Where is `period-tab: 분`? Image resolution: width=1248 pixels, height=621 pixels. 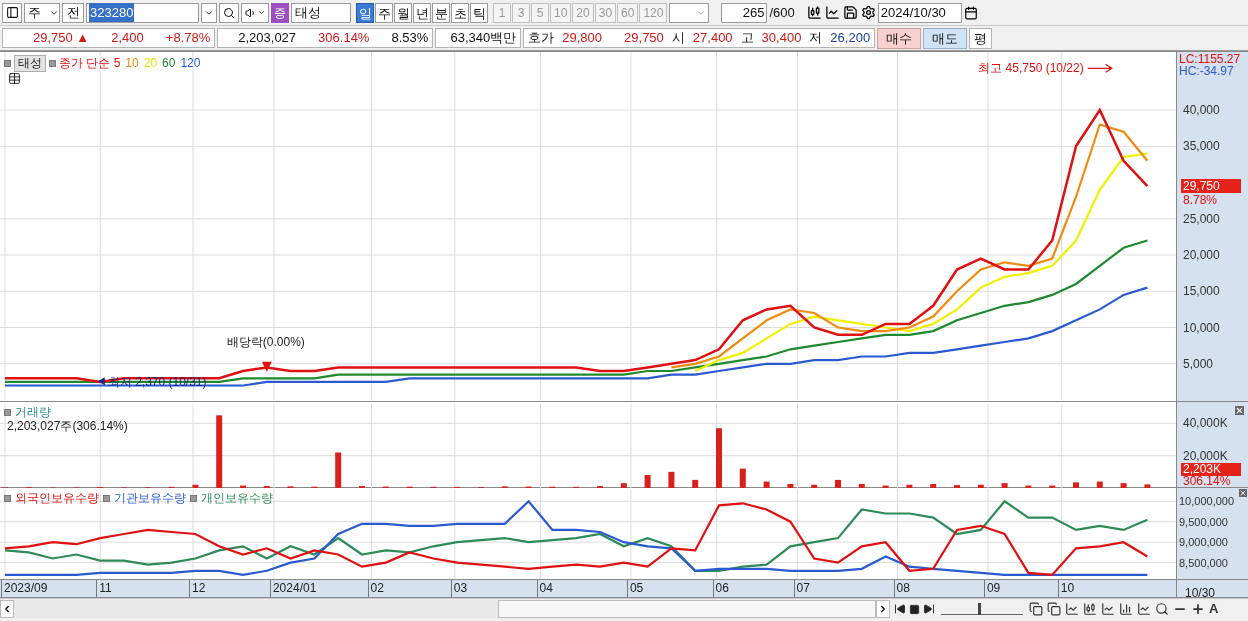
period-tab: 분 is located at coordinates (441, 12).